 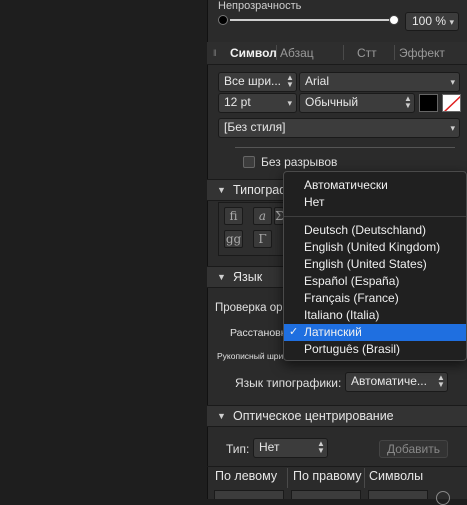 I want to click on tab-effects: Эффект, so click(x=422, y=53).